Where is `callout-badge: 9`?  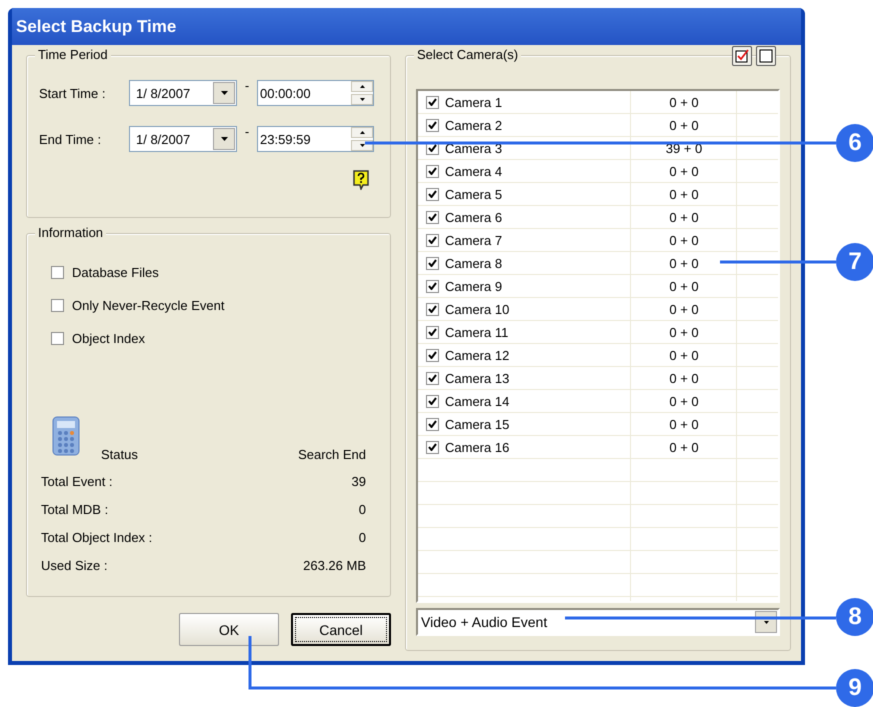
callout-badge: 9 is located at coordinates (854, 688).